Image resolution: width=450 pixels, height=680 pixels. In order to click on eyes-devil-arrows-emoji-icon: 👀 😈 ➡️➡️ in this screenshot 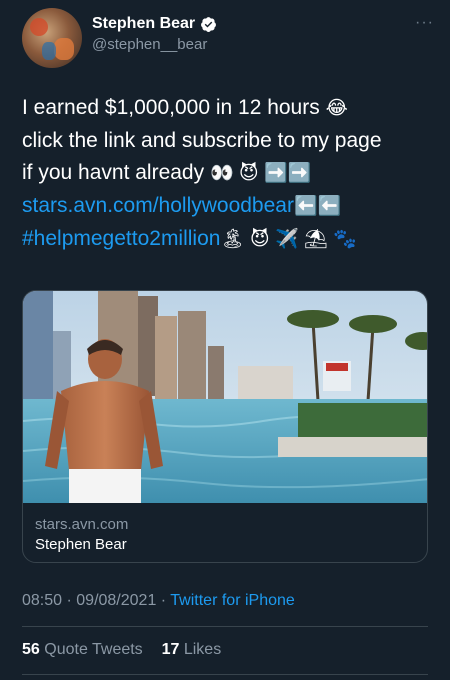, I will do `click(260, 173)`.